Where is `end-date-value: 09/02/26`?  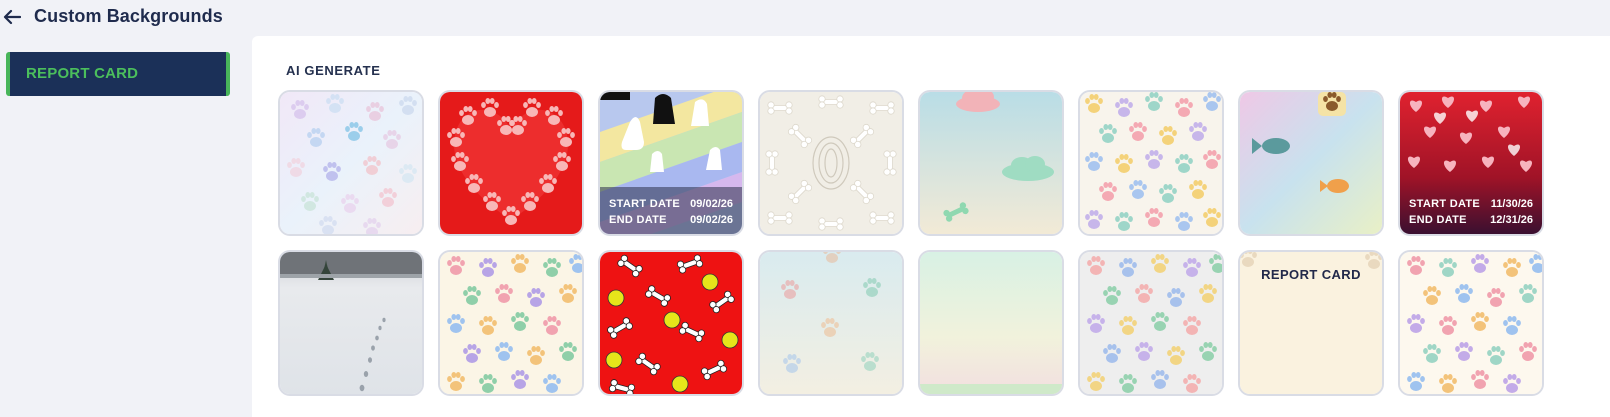
end-date-value: 09/02/26 is located at coordinates (711, 220).